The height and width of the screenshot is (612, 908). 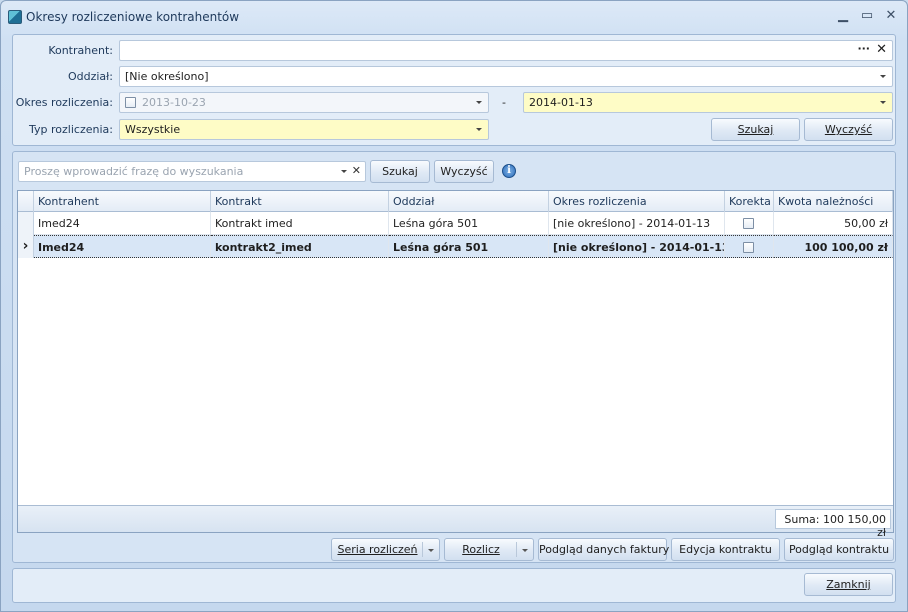 I want to click on more-icon: ···, so click(x=863, y=48).